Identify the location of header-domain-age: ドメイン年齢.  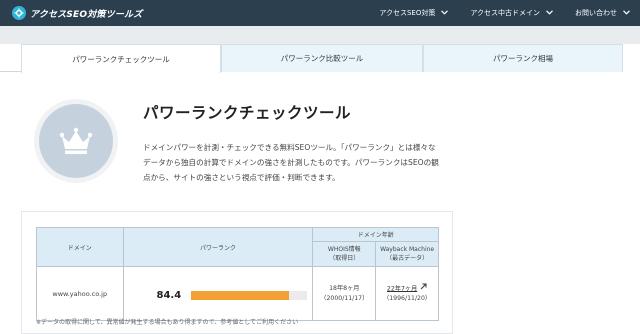
(375, 234).